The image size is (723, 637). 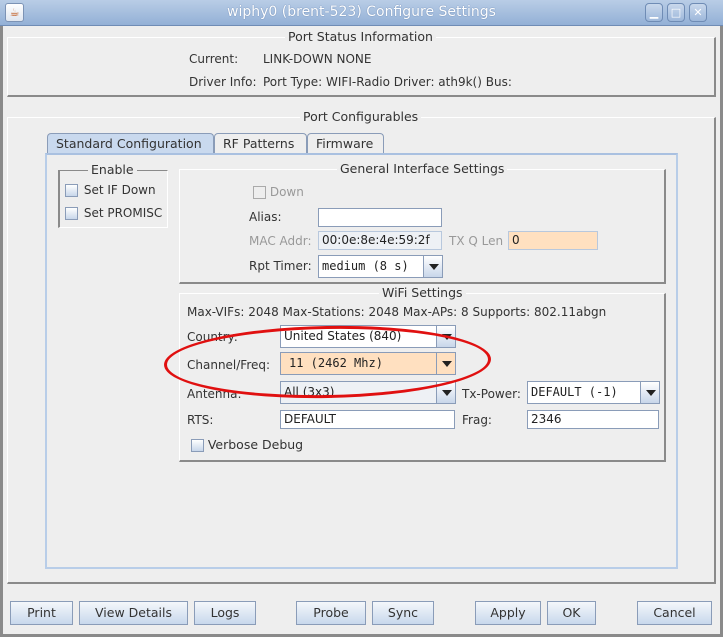 What do you see at coordinates (260, 143) in the screenshot?
I see `tab-rf-patterns: RF Patterns` at bounding box center [260, 143].